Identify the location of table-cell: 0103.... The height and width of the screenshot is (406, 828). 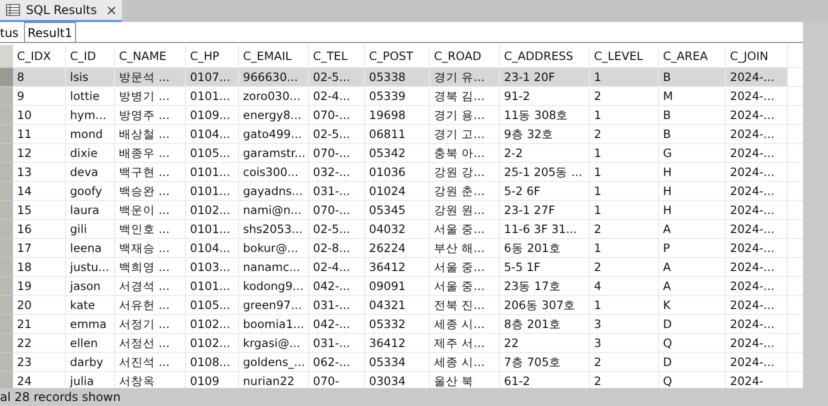
(212, 267).